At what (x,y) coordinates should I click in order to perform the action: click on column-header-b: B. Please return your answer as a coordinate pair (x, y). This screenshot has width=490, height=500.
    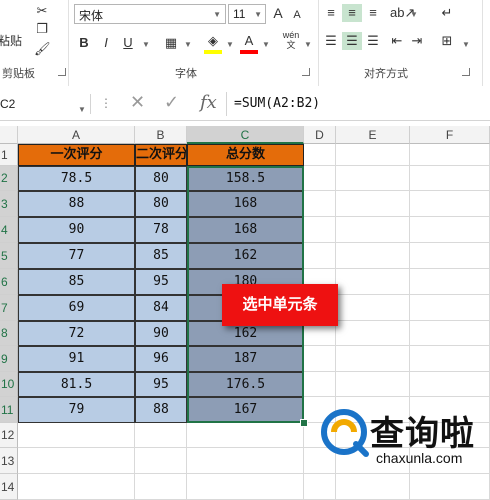
    Looking at the image, I should click on (161, 135).